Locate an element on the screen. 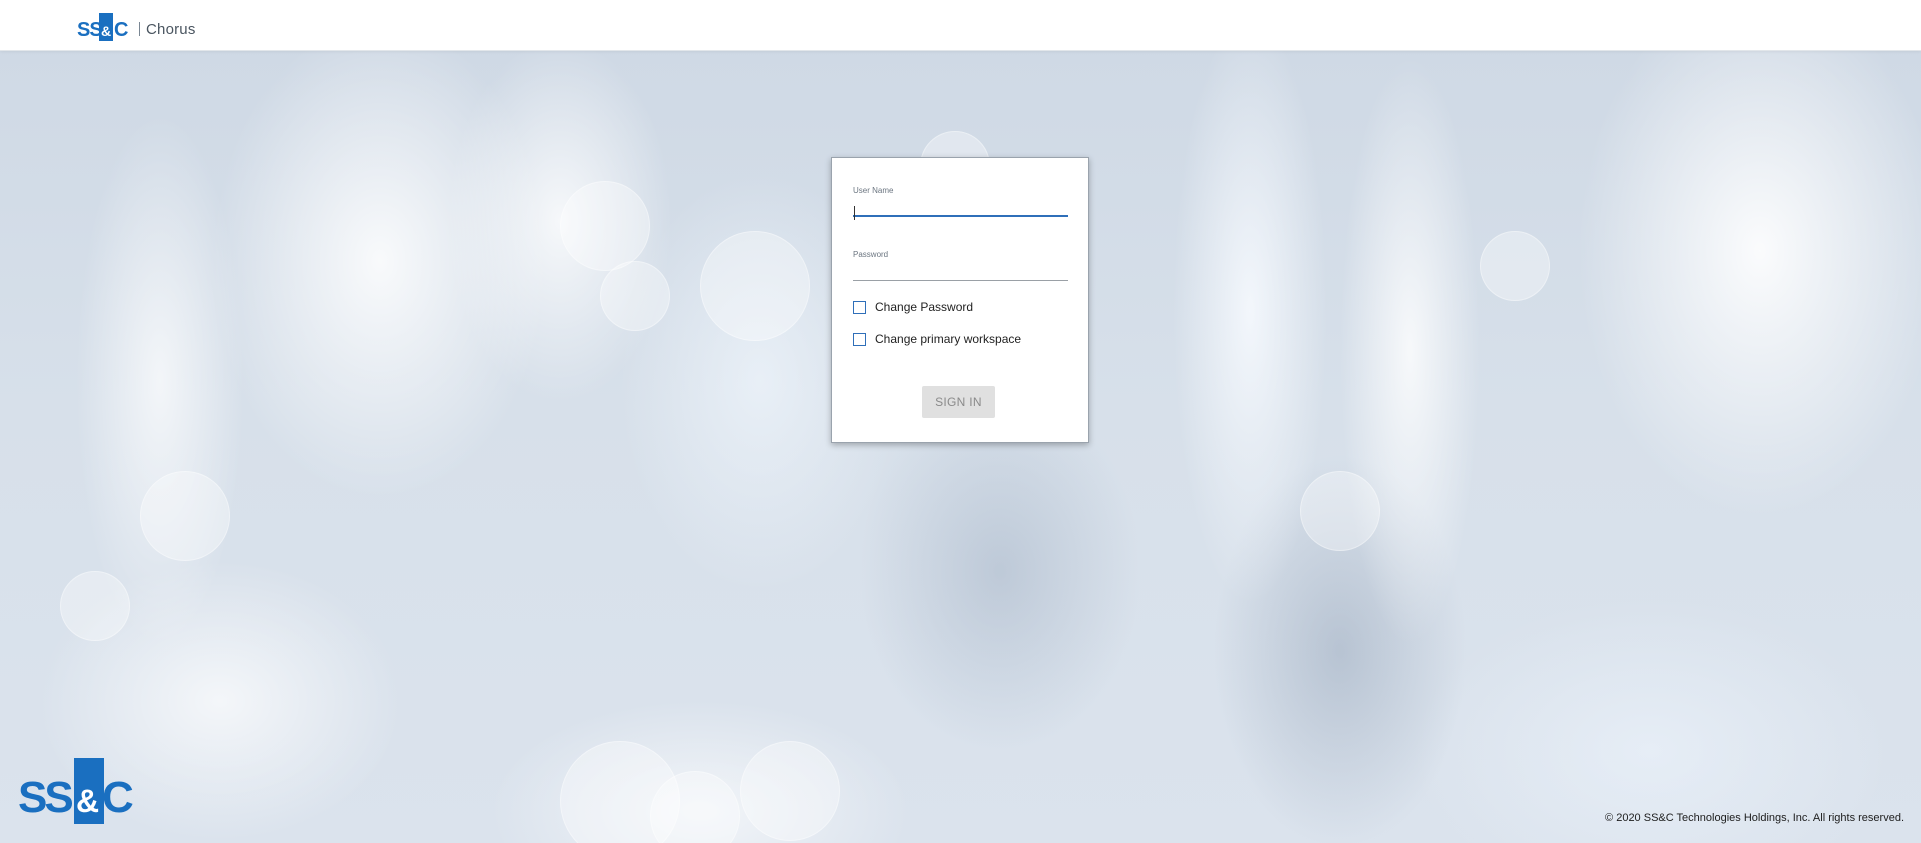  change-password-checkbox is located at coordinates (859, 307).